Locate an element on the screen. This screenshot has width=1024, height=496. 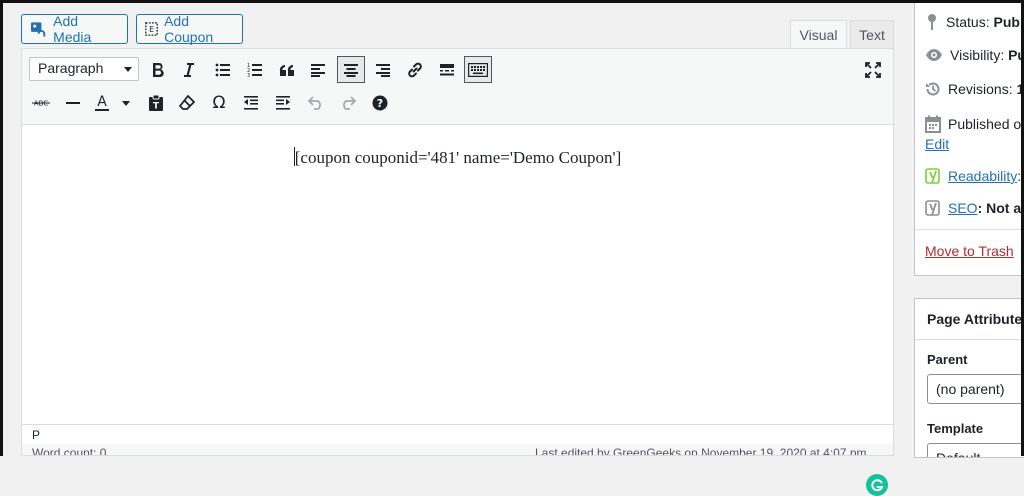
read-more-button is located at coordinates (447, 70).